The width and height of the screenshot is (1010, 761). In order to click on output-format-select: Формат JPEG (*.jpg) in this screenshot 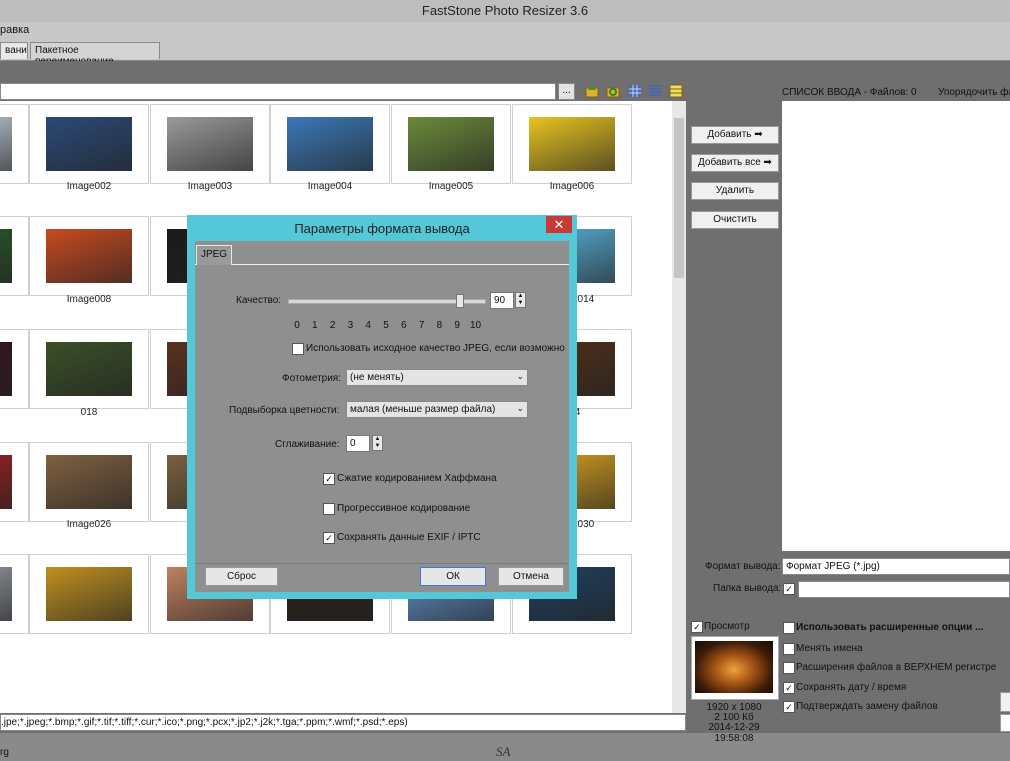, I will do `click(896, 566)`.